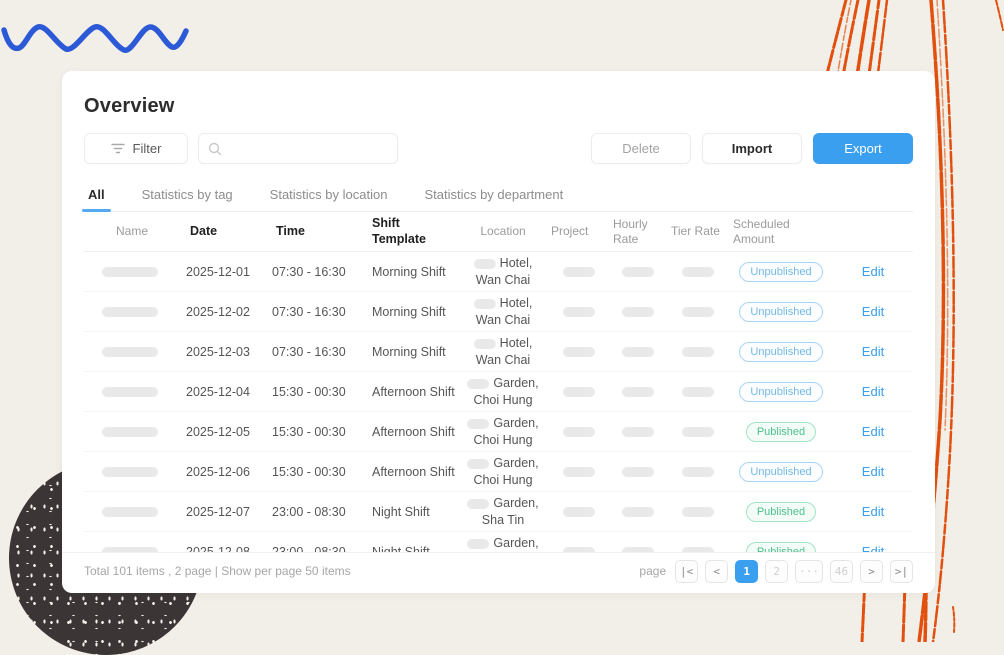 Image resolution: width=1004 pixels, height=655 pixels. What do you see at coordinates (187, 196) in the screenshot?
I see `tab-statistics-by-tag: Statistics by tag` at bounding box center [187, 196].